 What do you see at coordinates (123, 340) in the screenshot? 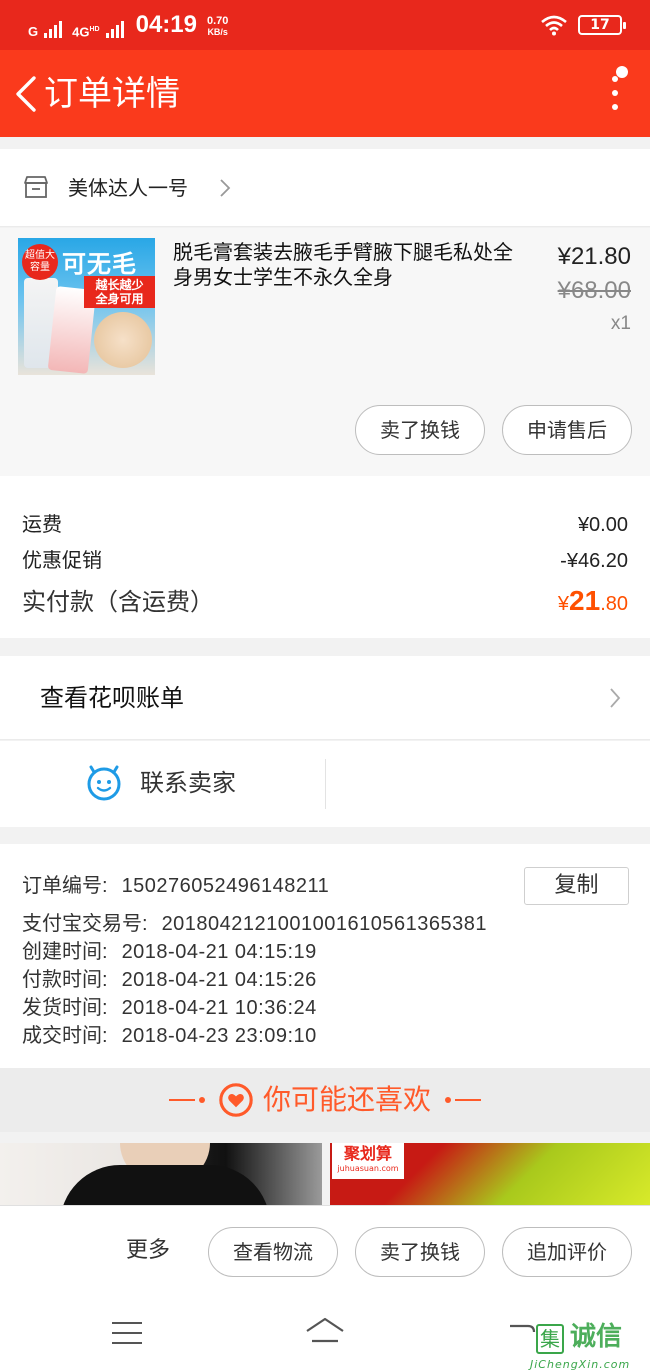
I see `thumb-skin` at bounding box center [123, 340].